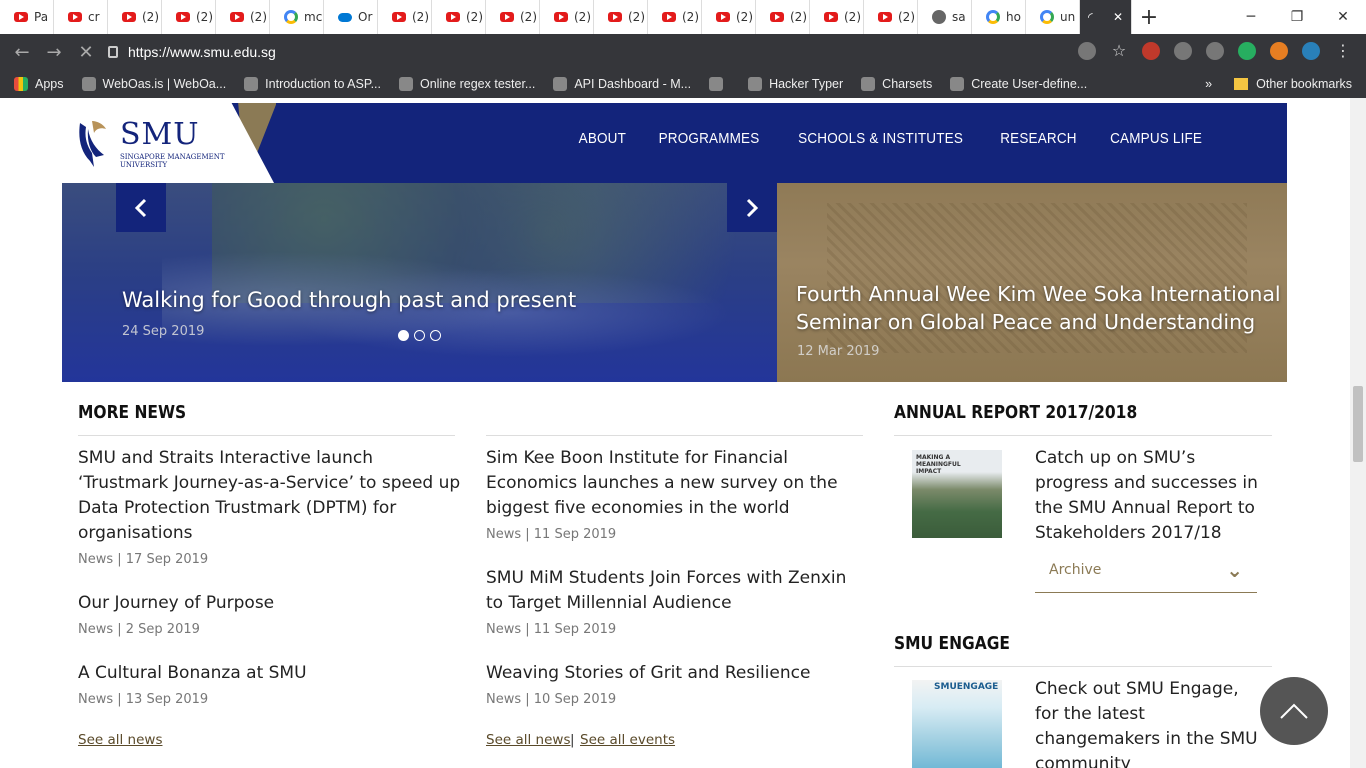 The image size is (1366, 768). What do you see at coordinates (1038, 138) in the screenshot?
I see `nav-research: RESEARCH` at bounding box center [1038, 138].